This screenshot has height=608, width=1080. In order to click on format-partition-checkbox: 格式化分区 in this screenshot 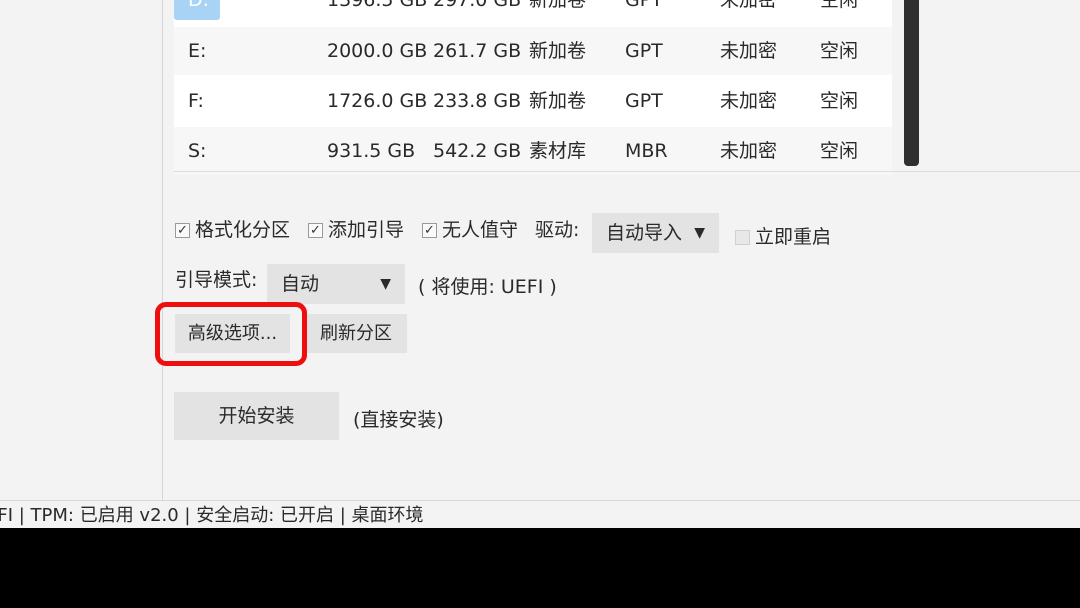, I will do `click(232, 228)`.